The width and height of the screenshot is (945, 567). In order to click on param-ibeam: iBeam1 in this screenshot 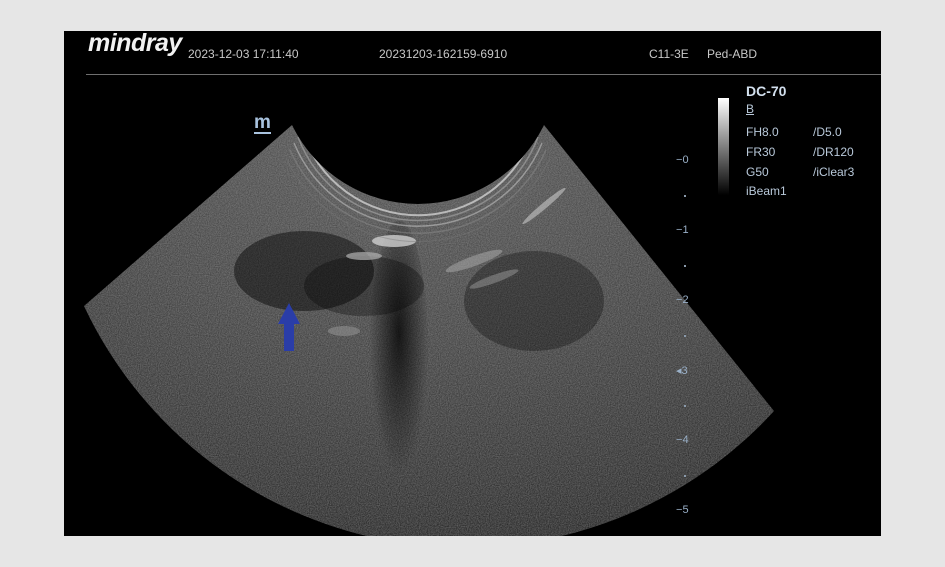, I will do `click(766, 191)`.